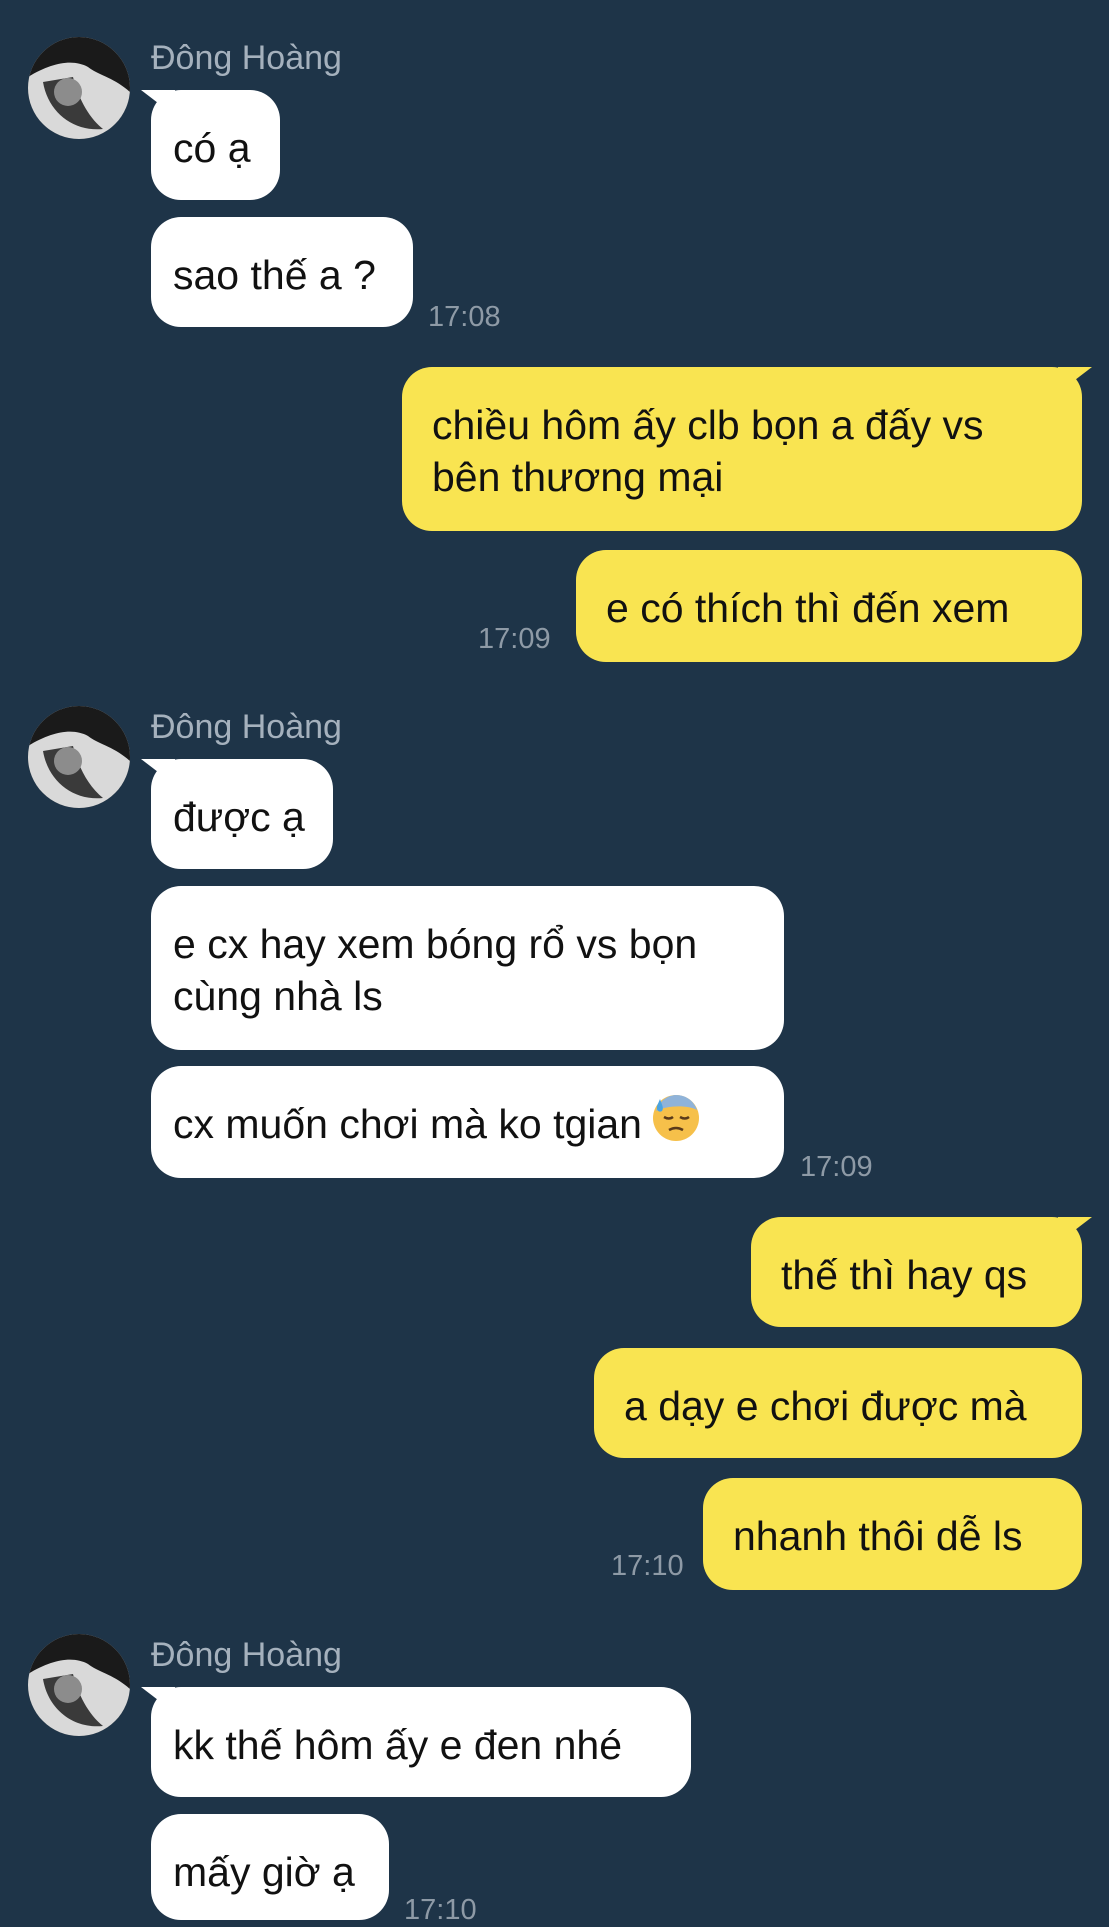 The image size is (1109, 1927). I want to click on message-text: kk thế hôm ấy e đen nhé, so click(398, 1745).